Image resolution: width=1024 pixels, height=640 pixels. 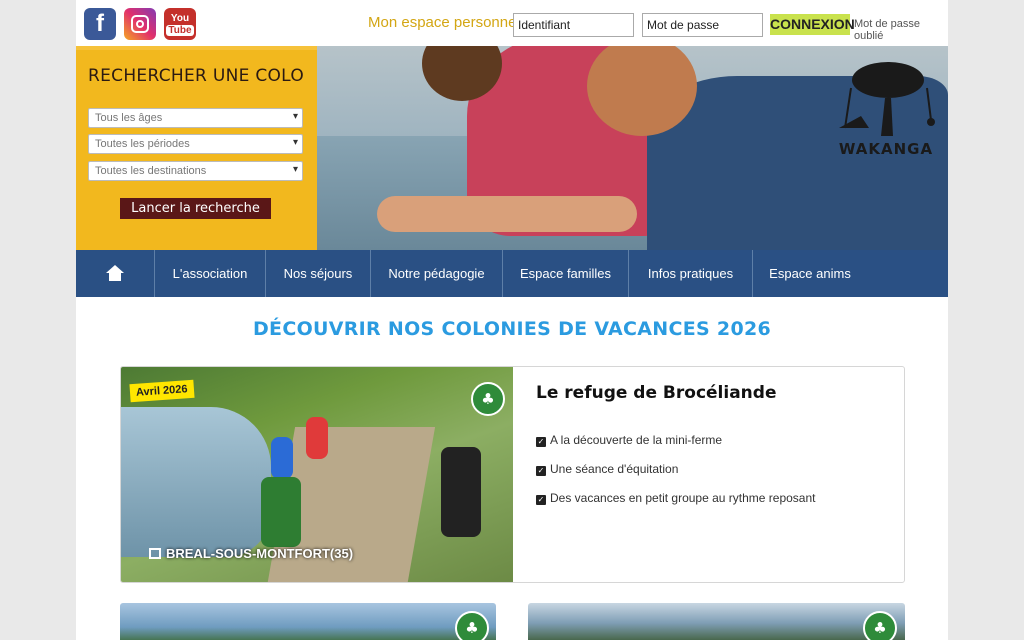 I want to click on age-select-value: Tous les âges, so click(x=129, y=118).